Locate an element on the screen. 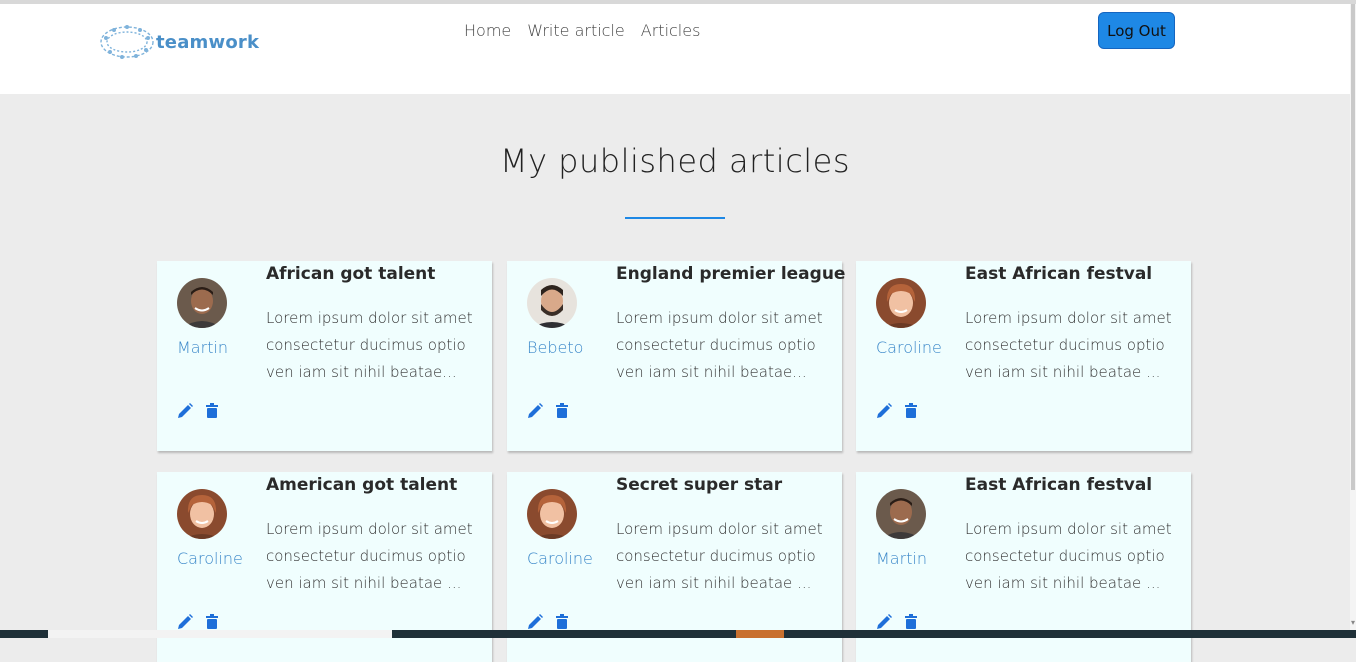 The height and width of the screenshot is (662, 1356). scrollbar-thumb is located at coordinates (1353, 247).